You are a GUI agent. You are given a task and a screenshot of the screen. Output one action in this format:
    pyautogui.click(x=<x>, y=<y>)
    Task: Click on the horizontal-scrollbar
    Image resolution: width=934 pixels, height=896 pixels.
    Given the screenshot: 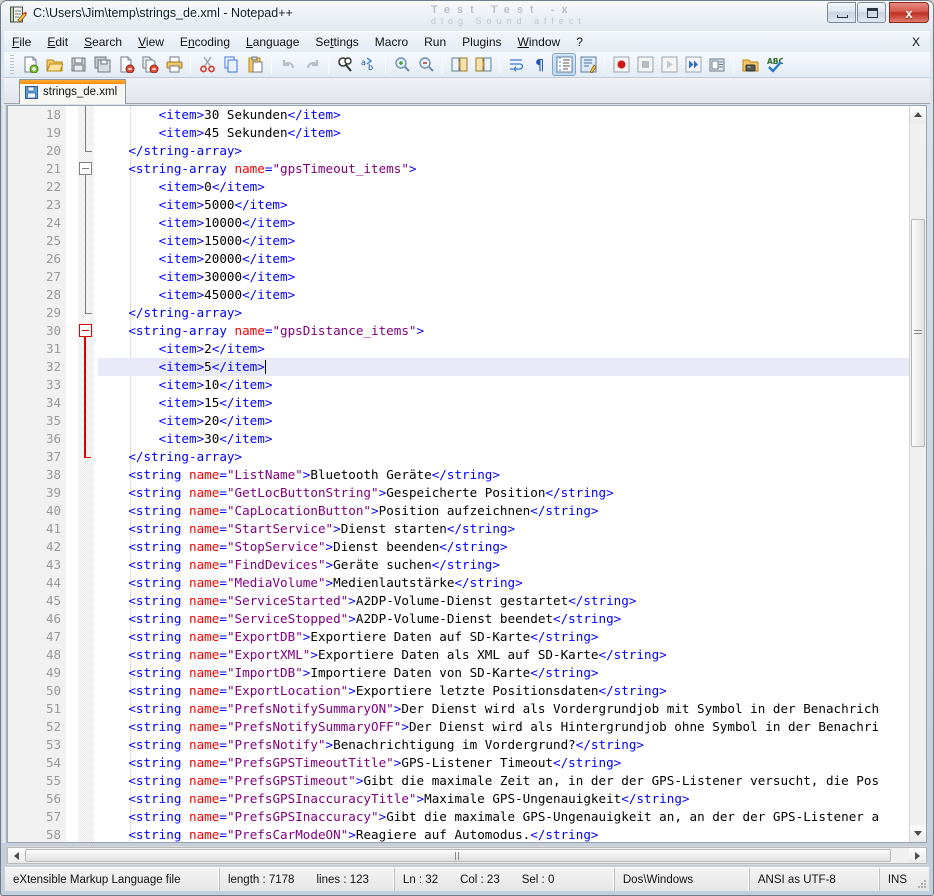 What is the action you would take?
    pyautogui.click(x=467, y=855)
    